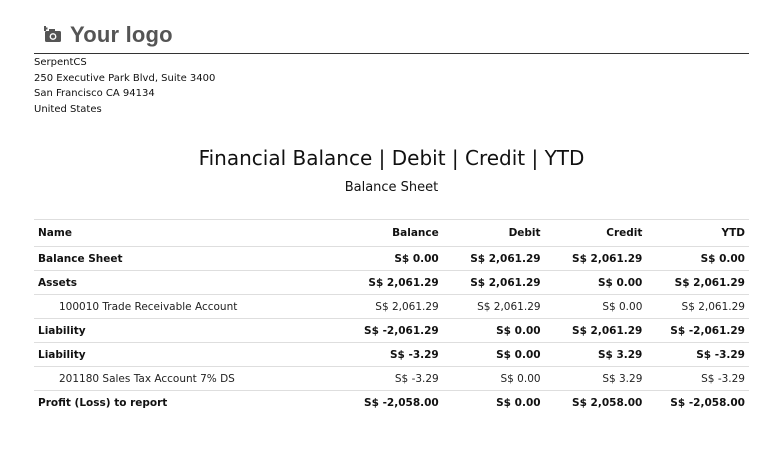  Describe the element at coordinates (60, 62) in the screenshot. I see `company-name: SerpentCS` at that location.